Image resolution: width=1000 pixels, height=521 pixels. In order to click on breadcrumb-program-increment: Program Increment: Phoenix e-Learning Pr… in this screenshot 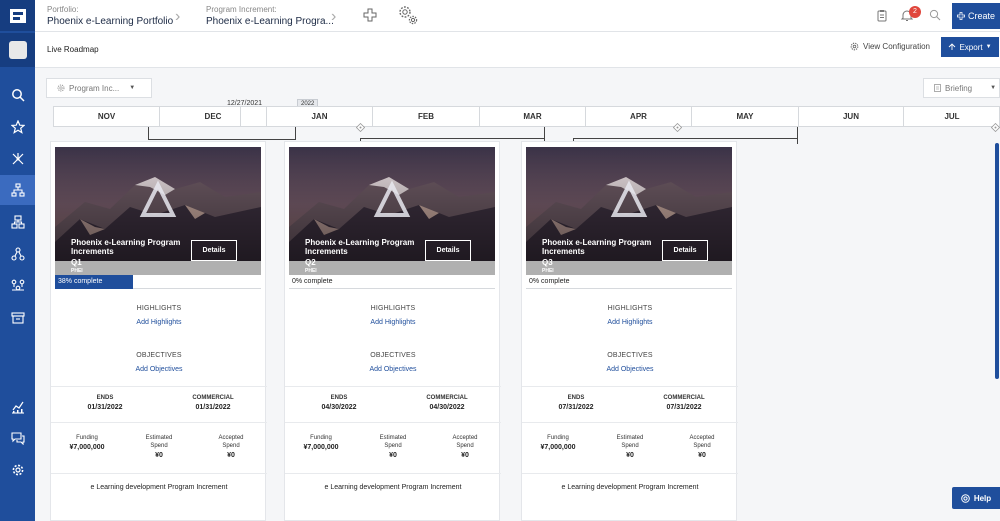, I will do `click(270, 16)`.